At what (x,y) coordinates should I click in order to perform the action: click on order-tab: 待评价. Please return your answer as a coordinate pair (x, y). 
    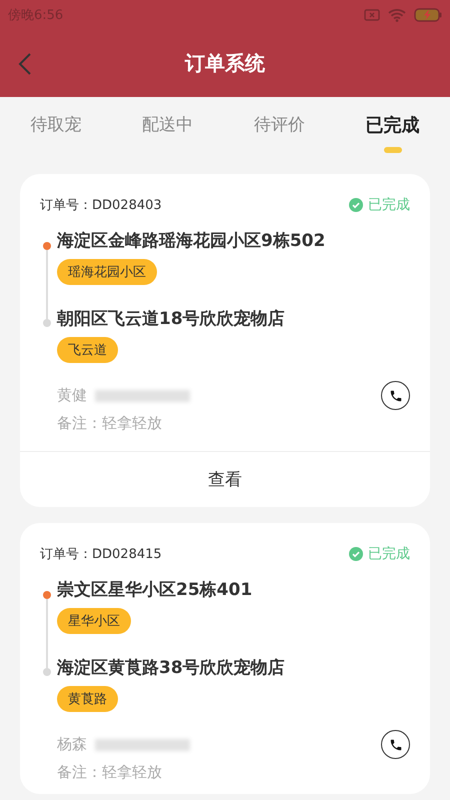
    Looking at the image, I should click on (279, 124).